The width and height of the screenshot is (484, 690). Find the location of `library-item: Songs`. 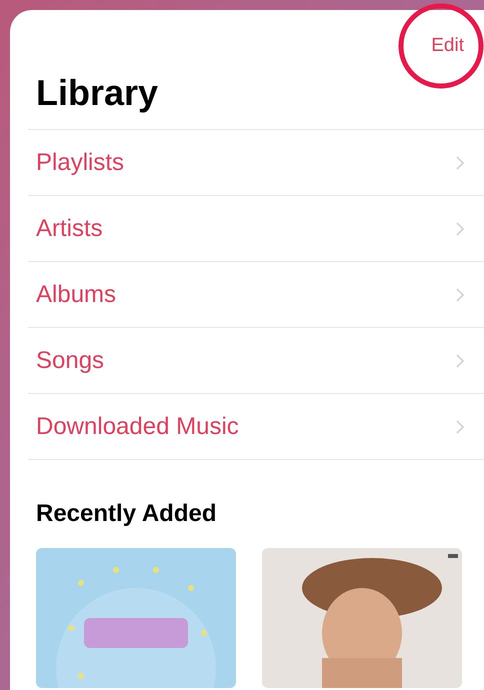

library-item: Songs is located at coordinates (256, 361).